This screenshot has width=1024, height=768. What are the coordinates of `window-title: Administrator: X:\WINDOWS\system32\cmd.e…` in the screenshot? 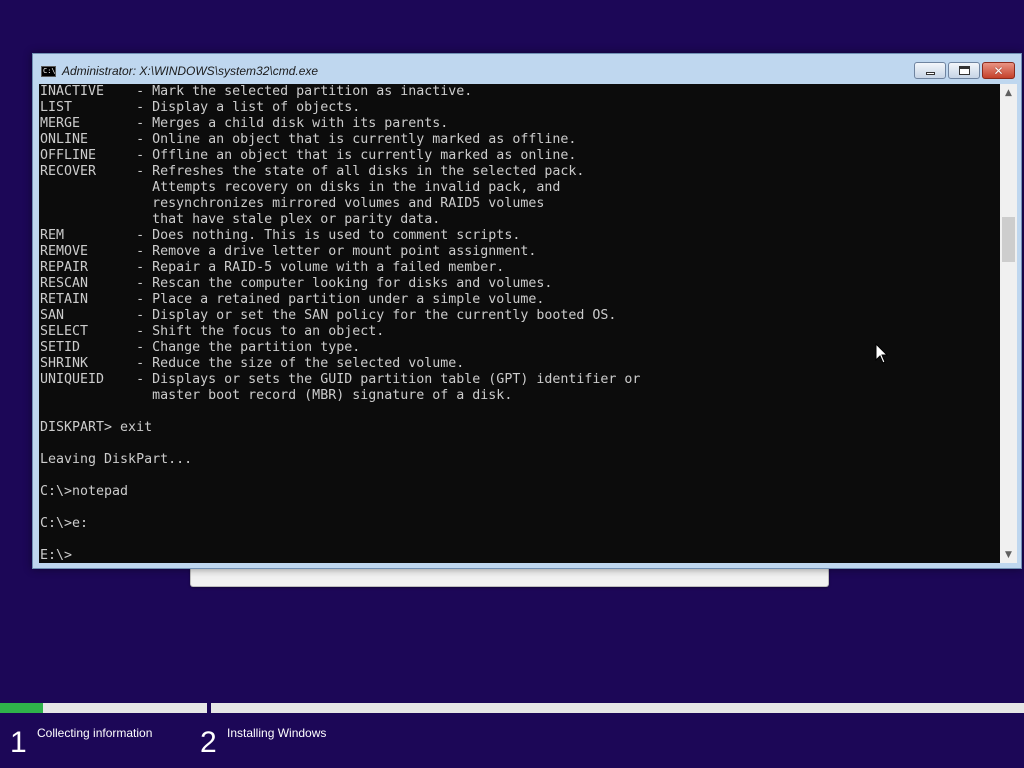 It's located at (190, 71).